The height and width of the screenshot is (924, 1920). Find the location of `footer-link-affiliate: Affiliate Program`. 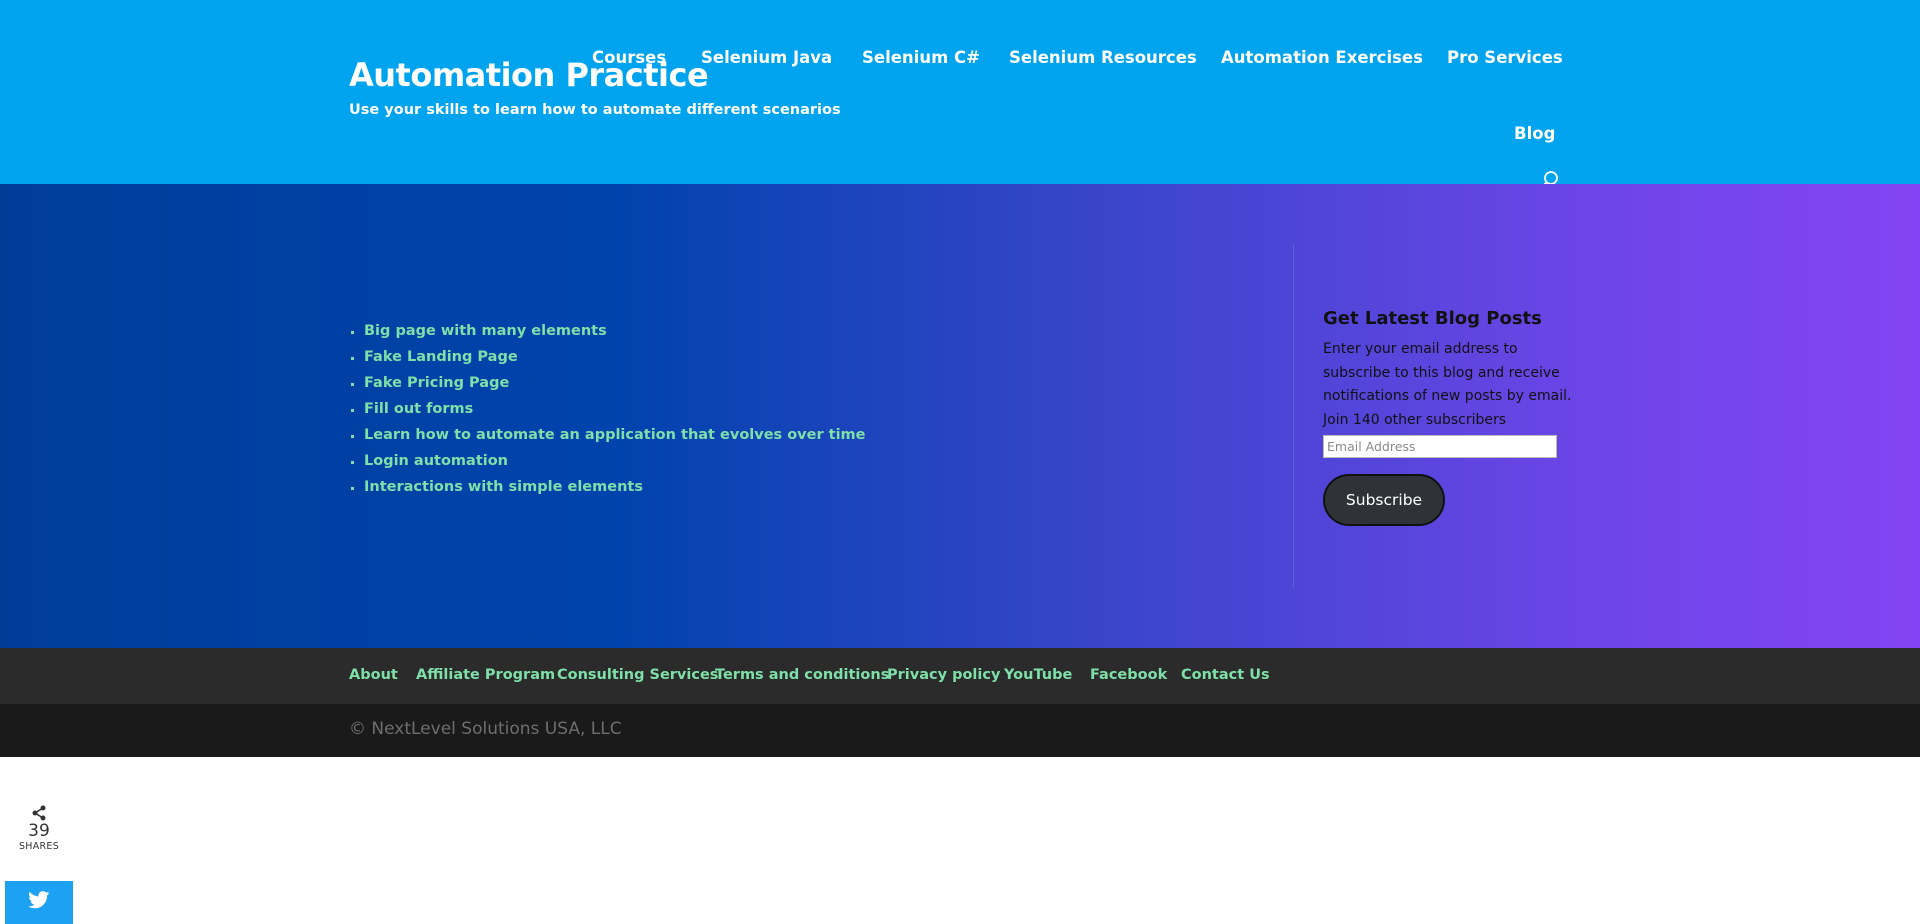

footer-link-affiliate: Affiliate Program is located at coordinates (485, 675).